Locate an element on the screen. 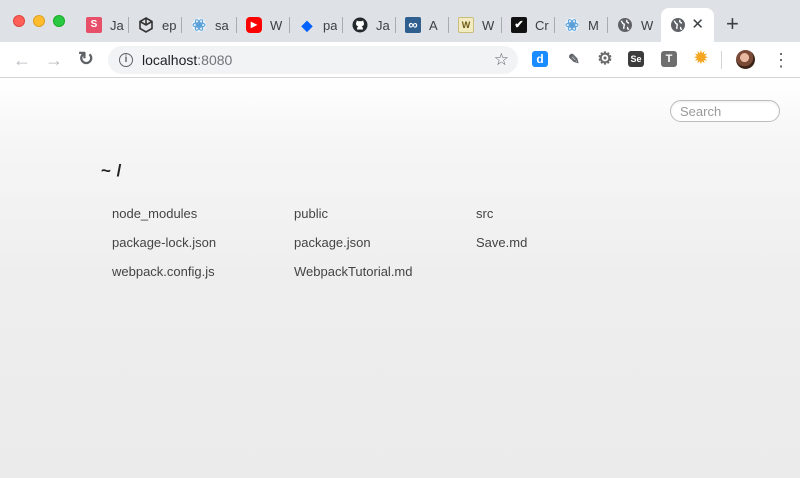 The height and width of the screenshot is (478, 800). eyedropper-icon: ✎ is located at coordinates (574, 59).